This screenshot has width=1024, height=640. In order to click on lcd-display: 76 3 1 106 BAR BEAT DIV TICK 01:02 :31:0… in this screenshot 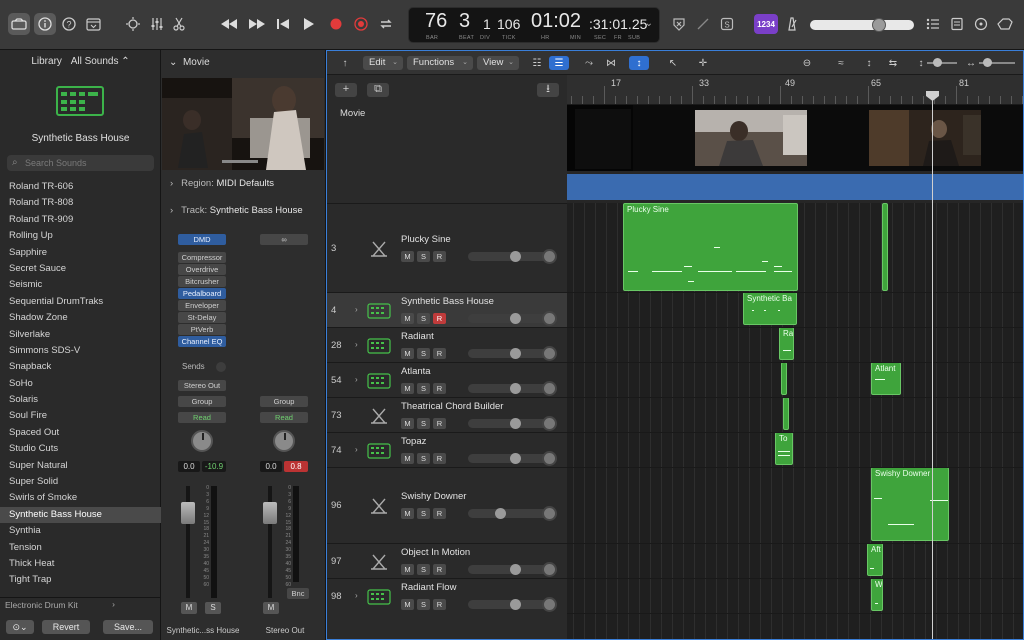, I will do `click(534, 25)`.